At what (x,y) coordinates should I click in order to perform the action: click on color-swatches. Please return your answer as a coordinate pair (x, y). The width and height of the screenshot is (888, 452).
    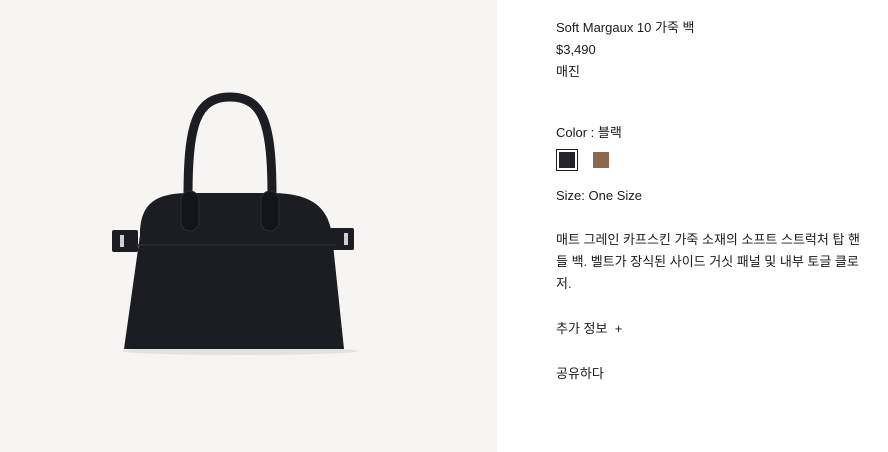
    Looking at the image, I should click on (584, 160).